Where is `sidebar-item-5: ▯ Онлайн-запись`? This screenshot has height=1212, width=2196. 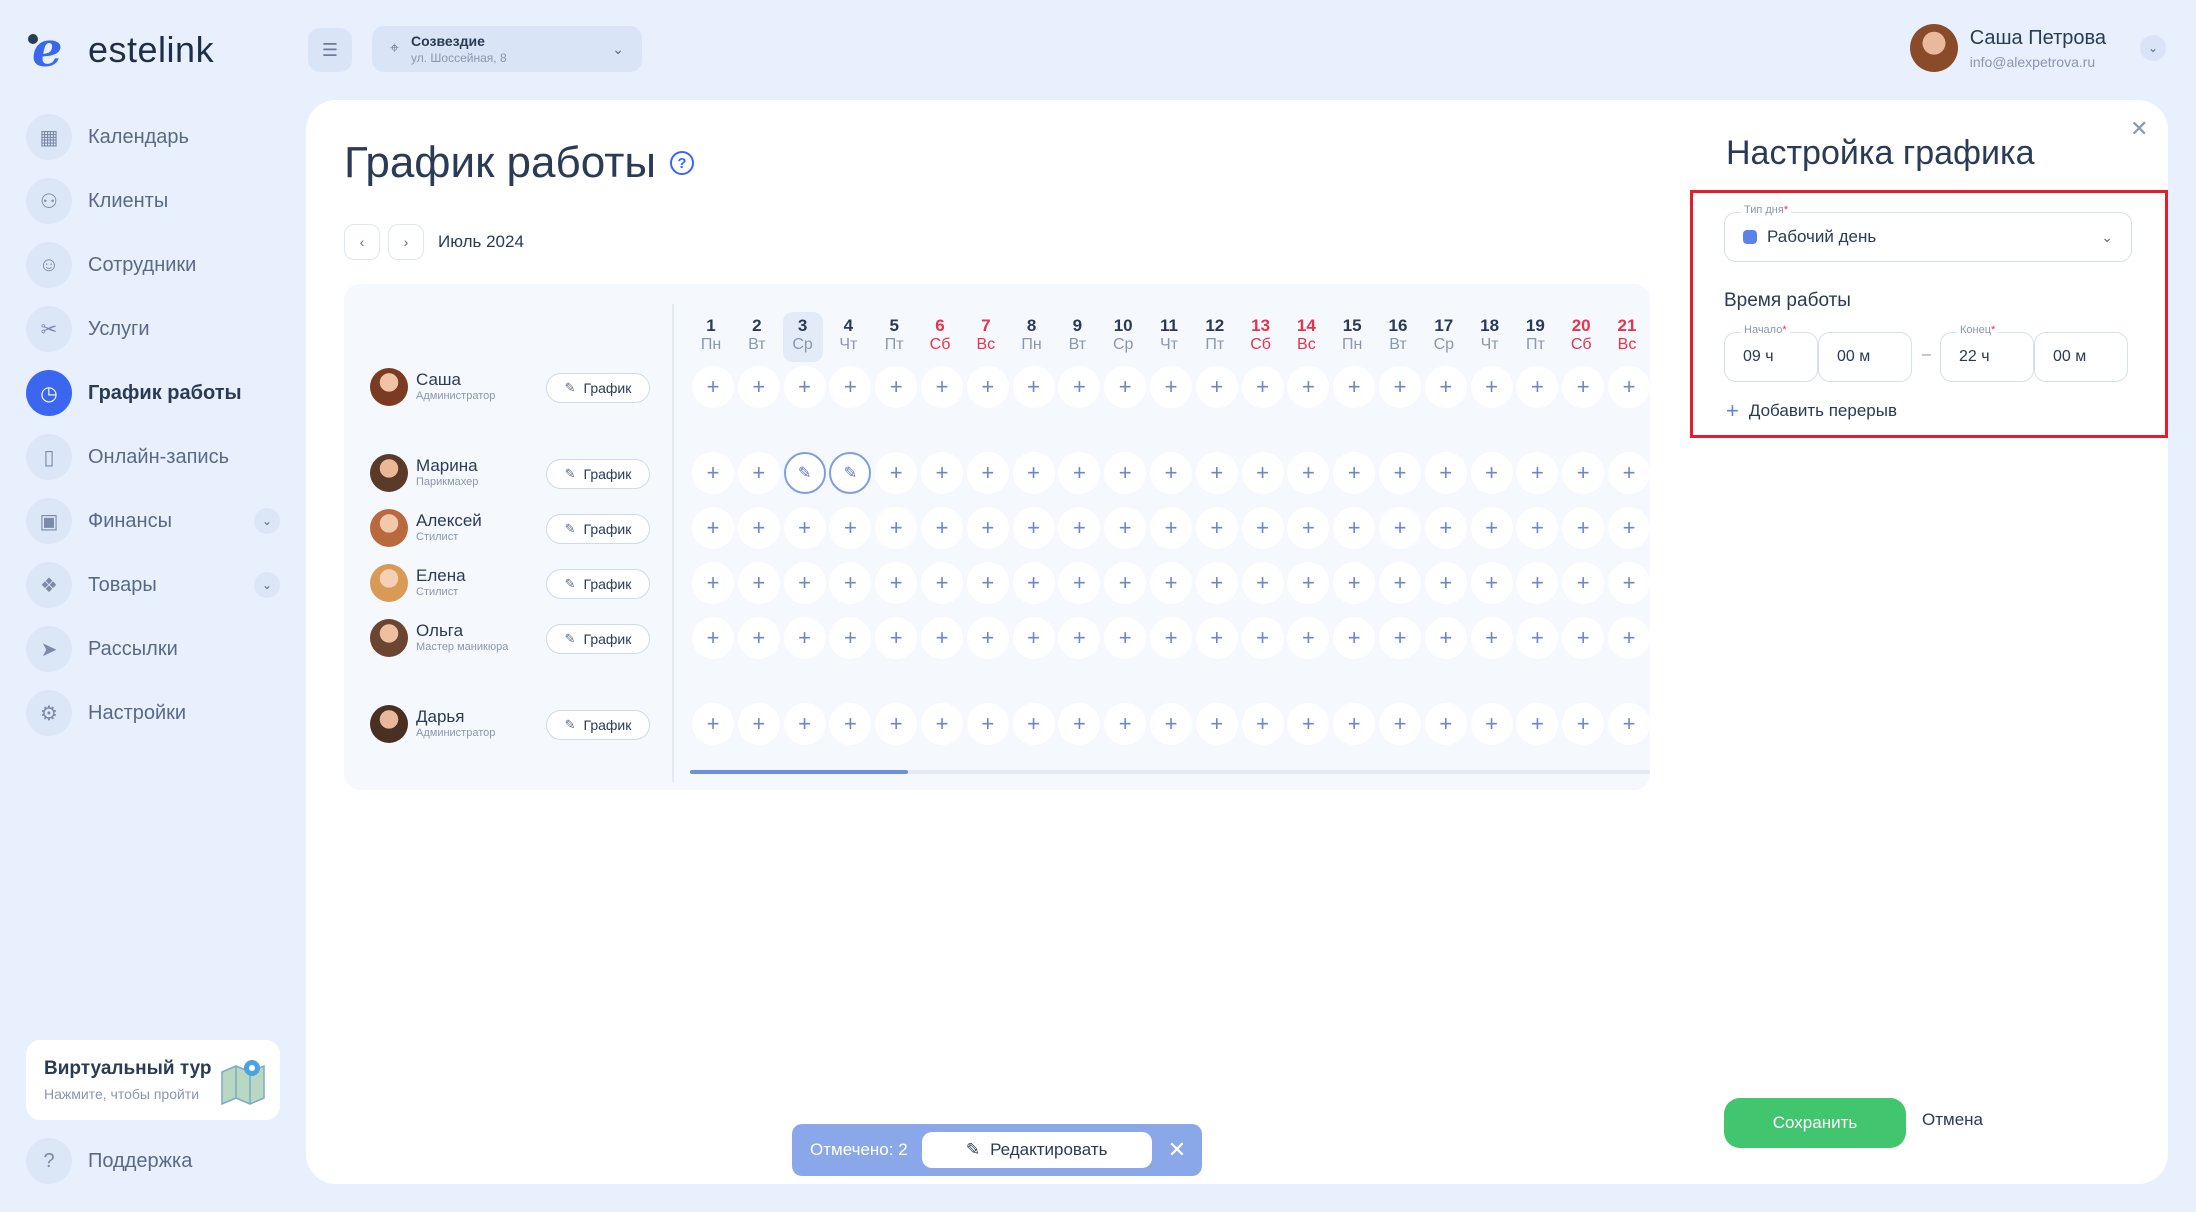
sidebar-item-5: ▯ Онлайн-запись is located at coordinates (153, 457).